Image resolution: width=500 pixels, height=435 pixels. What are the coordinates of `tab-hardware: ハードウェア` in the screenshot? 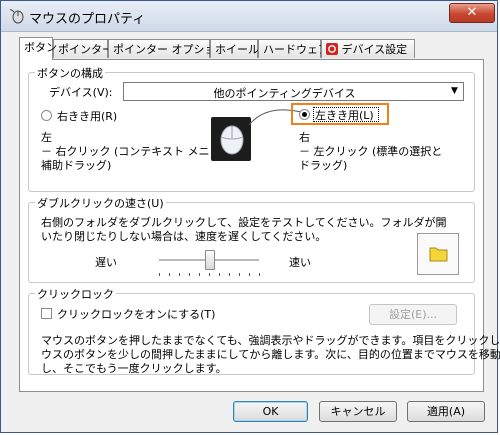 It's located at (293, 48).